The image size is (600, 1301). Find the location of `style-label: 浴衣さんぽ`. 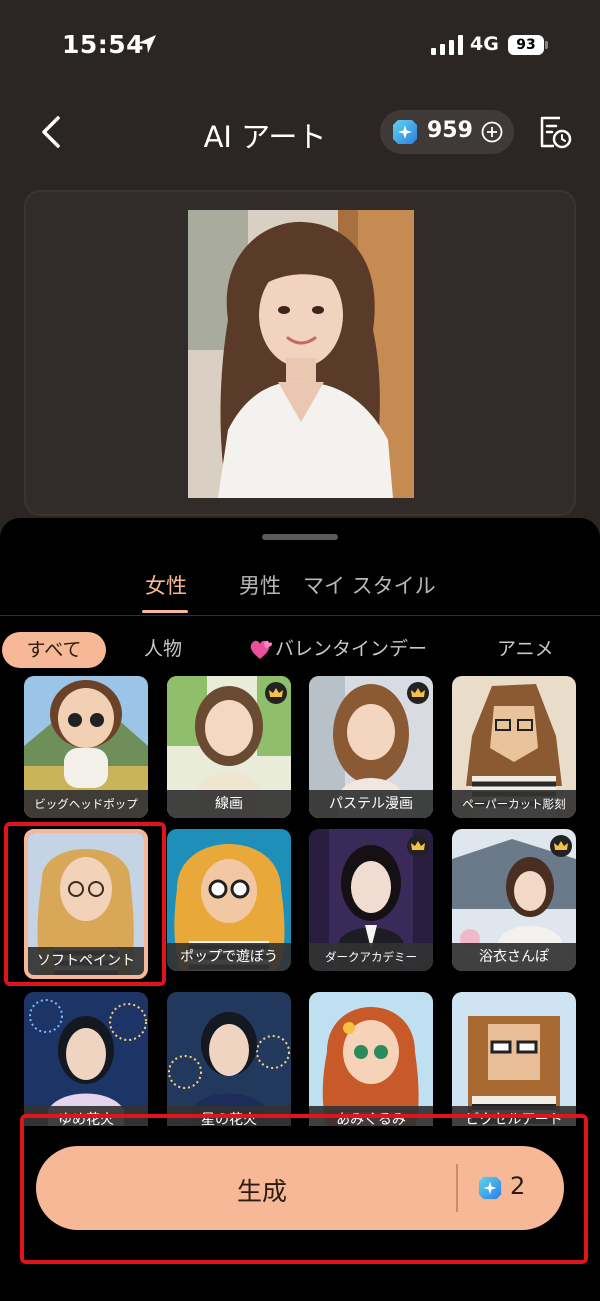

style-label: 浴衣さんぽ is located at coordinates (514, 957).